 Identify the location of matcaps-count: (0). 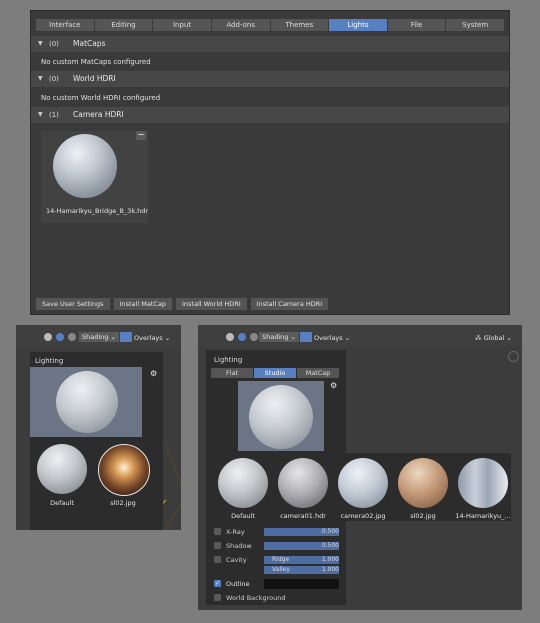
(54, 44).